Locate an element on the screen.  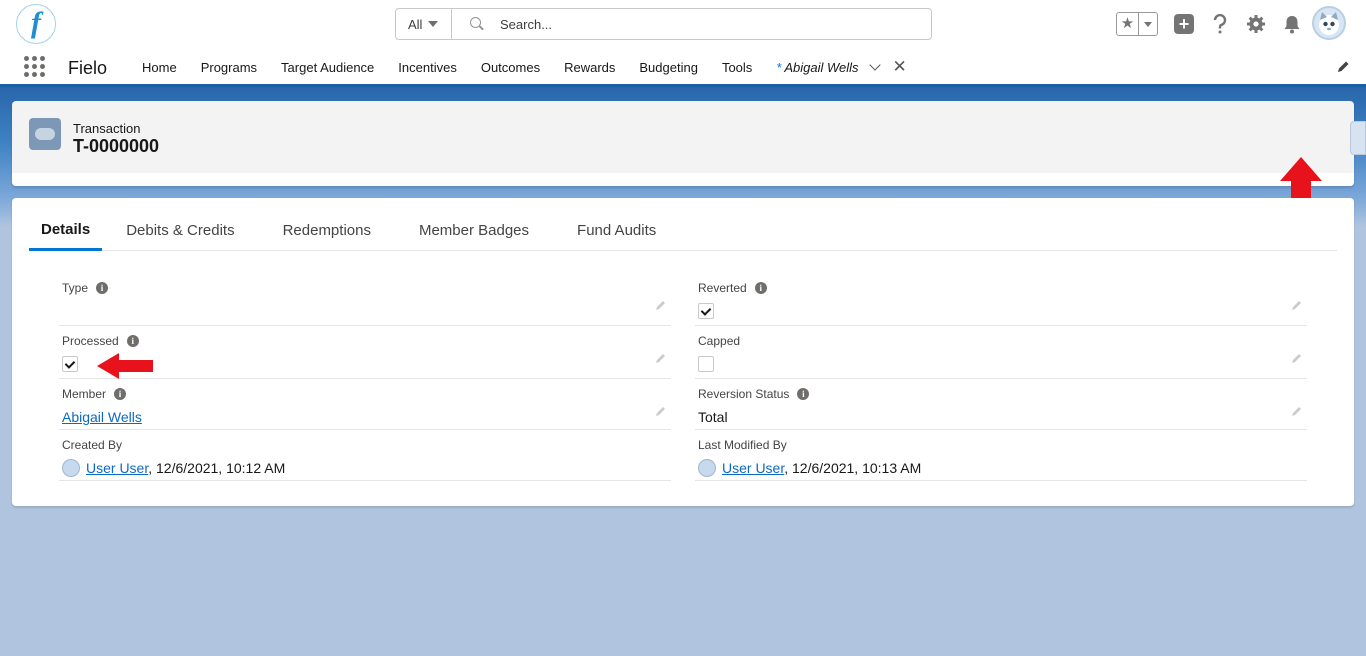
field-label: Capped is located at coordinates (719, 341).